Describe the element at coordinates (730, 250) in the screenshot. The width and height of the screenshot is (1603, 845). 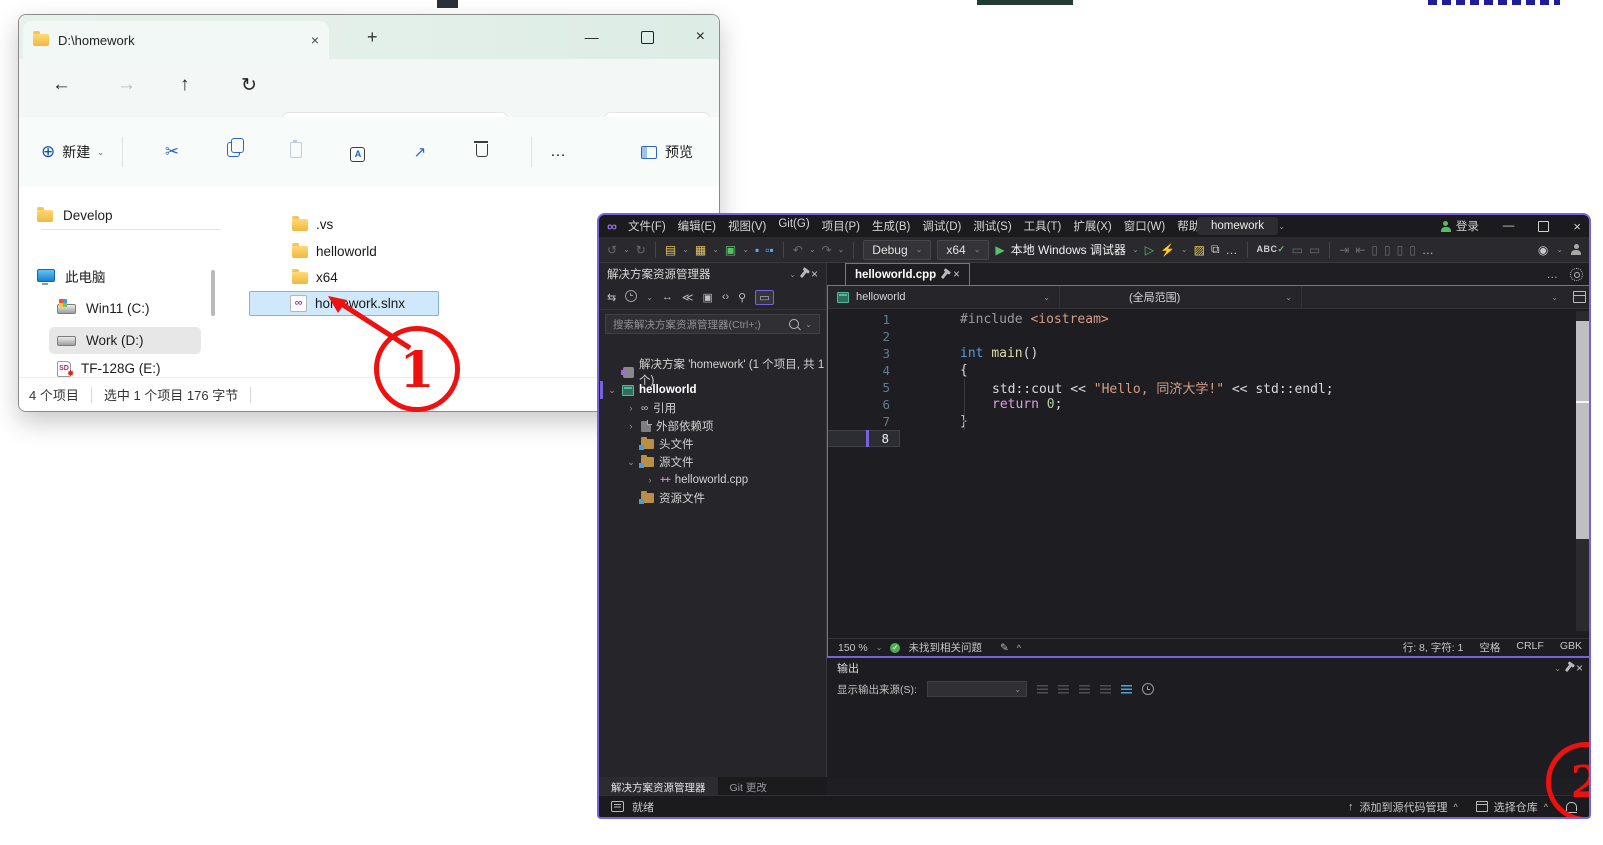
I see `add-item-icon: ▣` at that location.